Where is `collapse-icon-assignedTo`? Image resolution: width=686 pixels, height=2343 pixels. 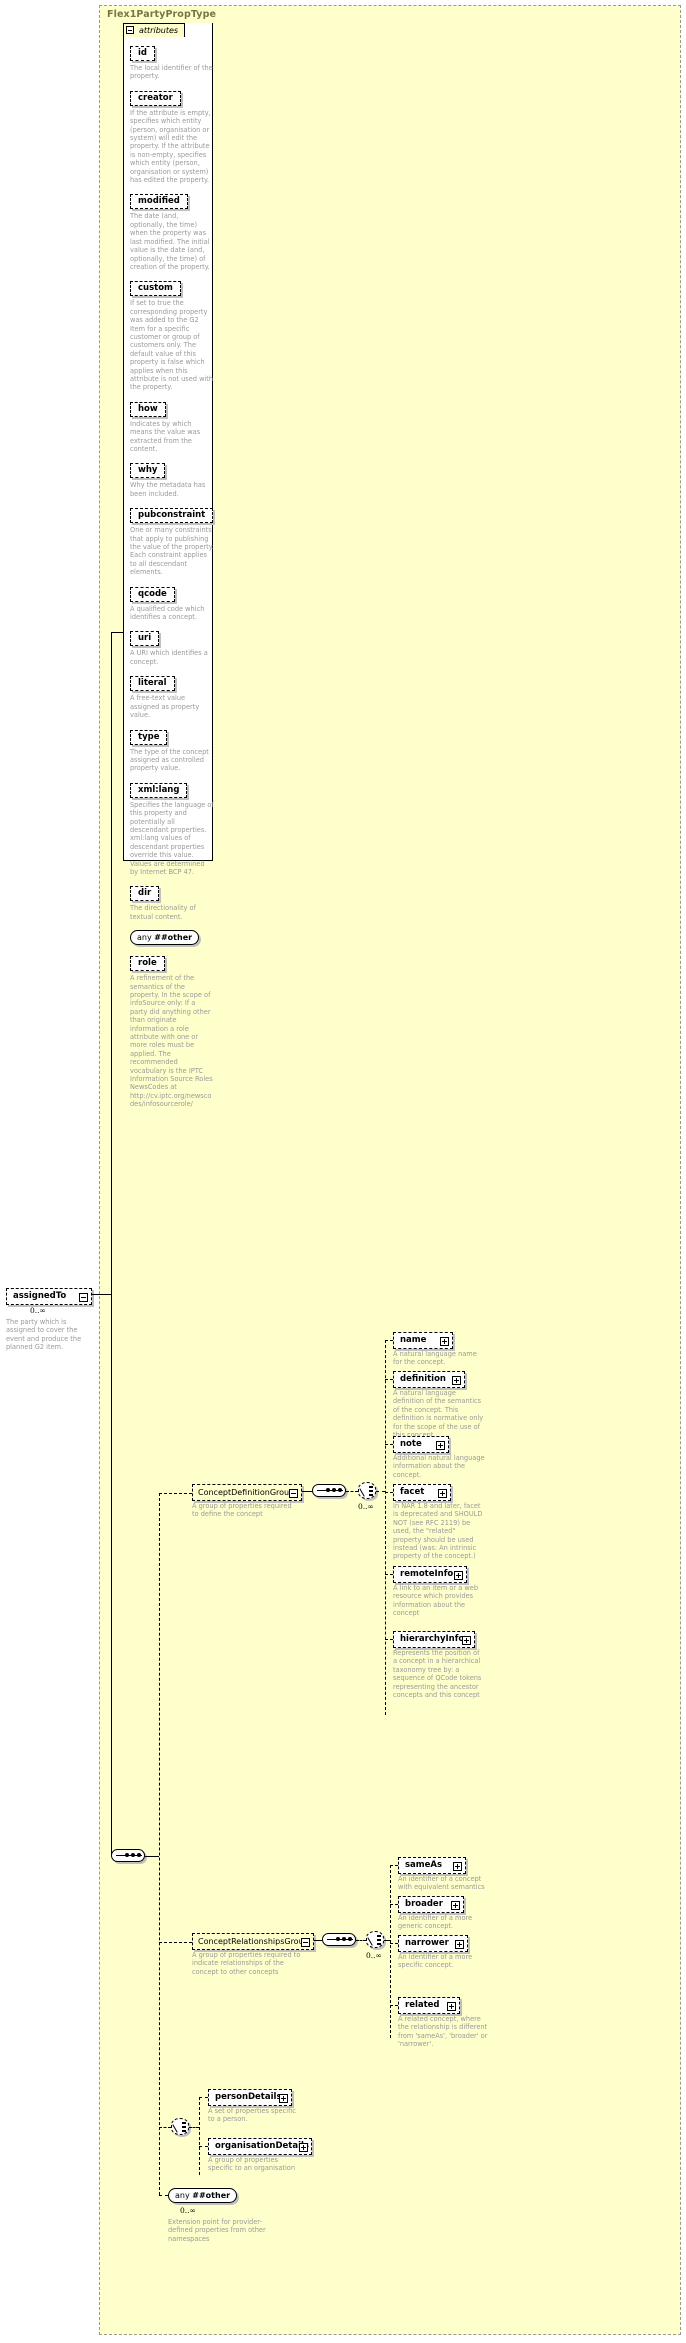
collapse-icon-assignedTo is located at coordinates (83, 1297).